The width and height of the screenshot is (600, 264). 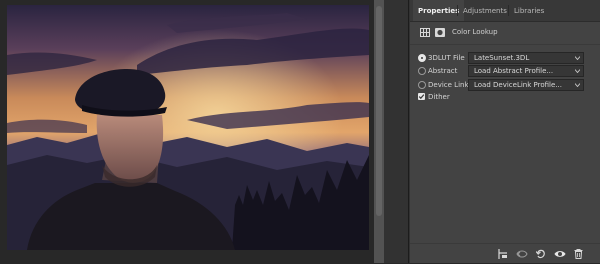 I want to click on visibility-icon, so click(x=560, y=254).